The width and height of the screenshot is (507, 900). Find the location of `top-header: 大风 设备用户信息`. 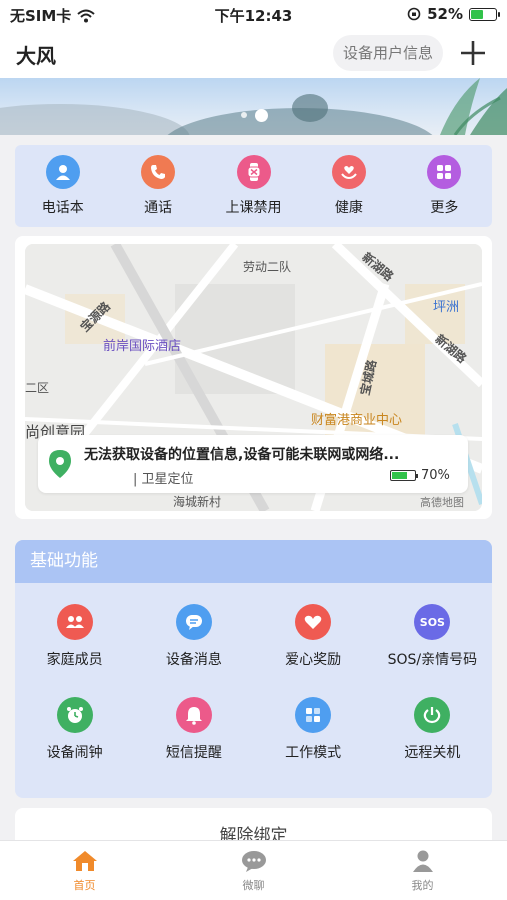

top-header: 大风 设备用户信息 is located at coordinates (253, 53).